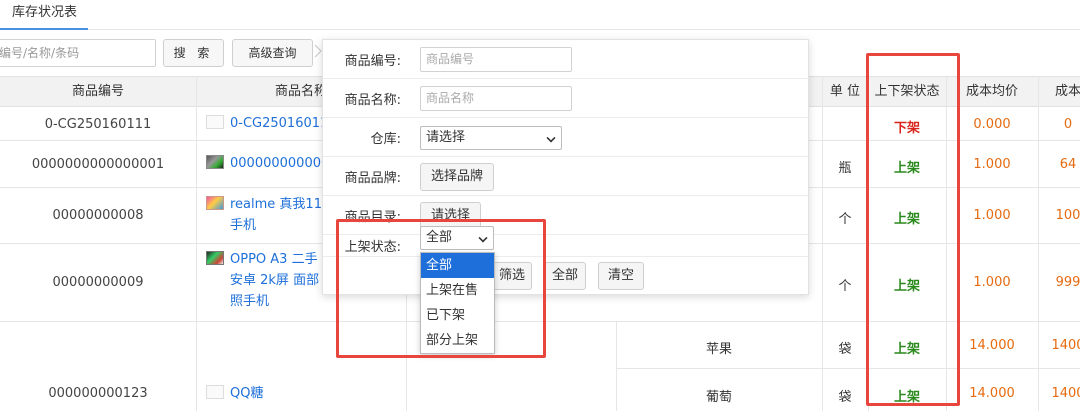 The image size is (1080, 411). What do you see at coordinates (98, 92) in the screenshot?
I see `header-code: 商品编号` at bounding box center [98, 92].